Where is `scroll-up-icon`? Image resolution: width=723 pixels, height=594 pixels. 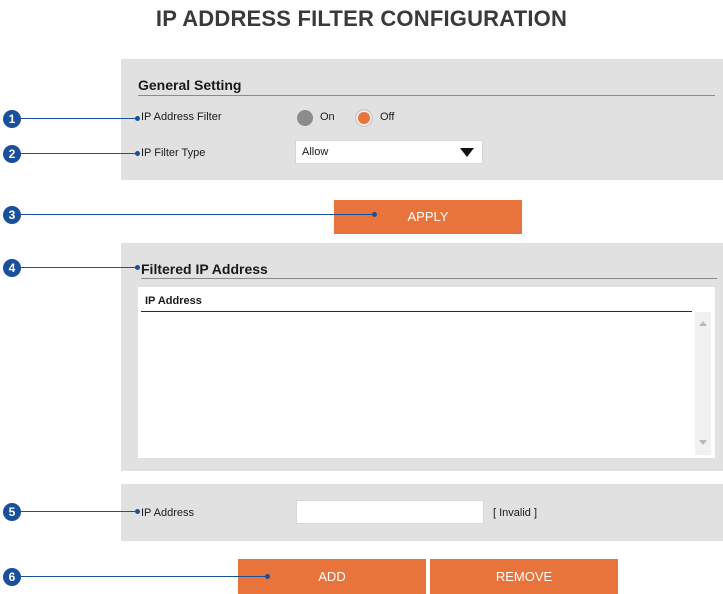 scroll-up-icon is located at coordinates (703, 323).